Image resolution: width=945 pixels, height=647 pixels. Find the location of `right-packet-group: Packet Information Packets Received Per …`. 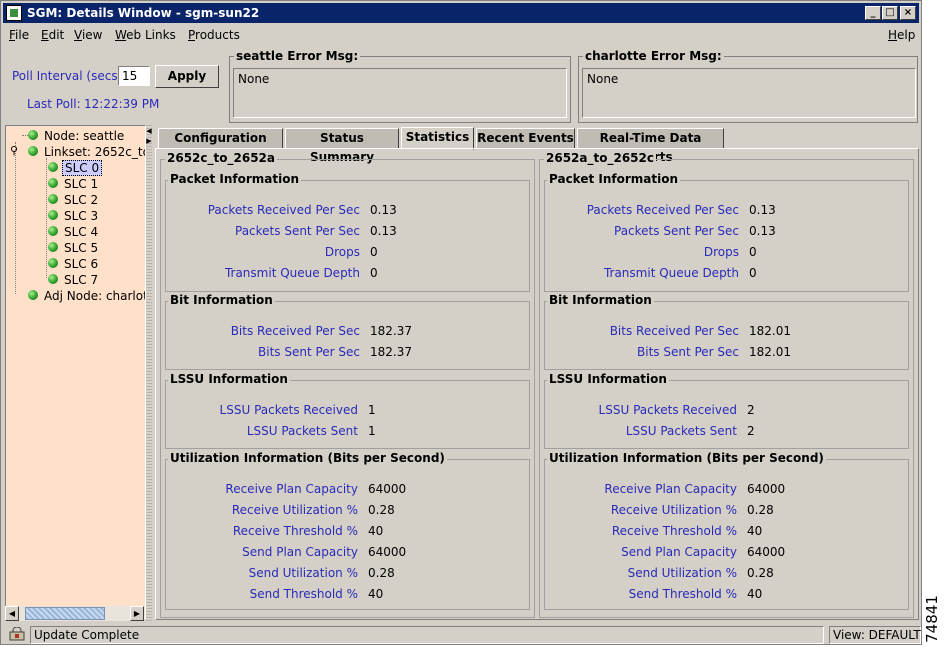

right-packet-group: Packet Information Packets Received Per … is located at coordinates (726, 232).